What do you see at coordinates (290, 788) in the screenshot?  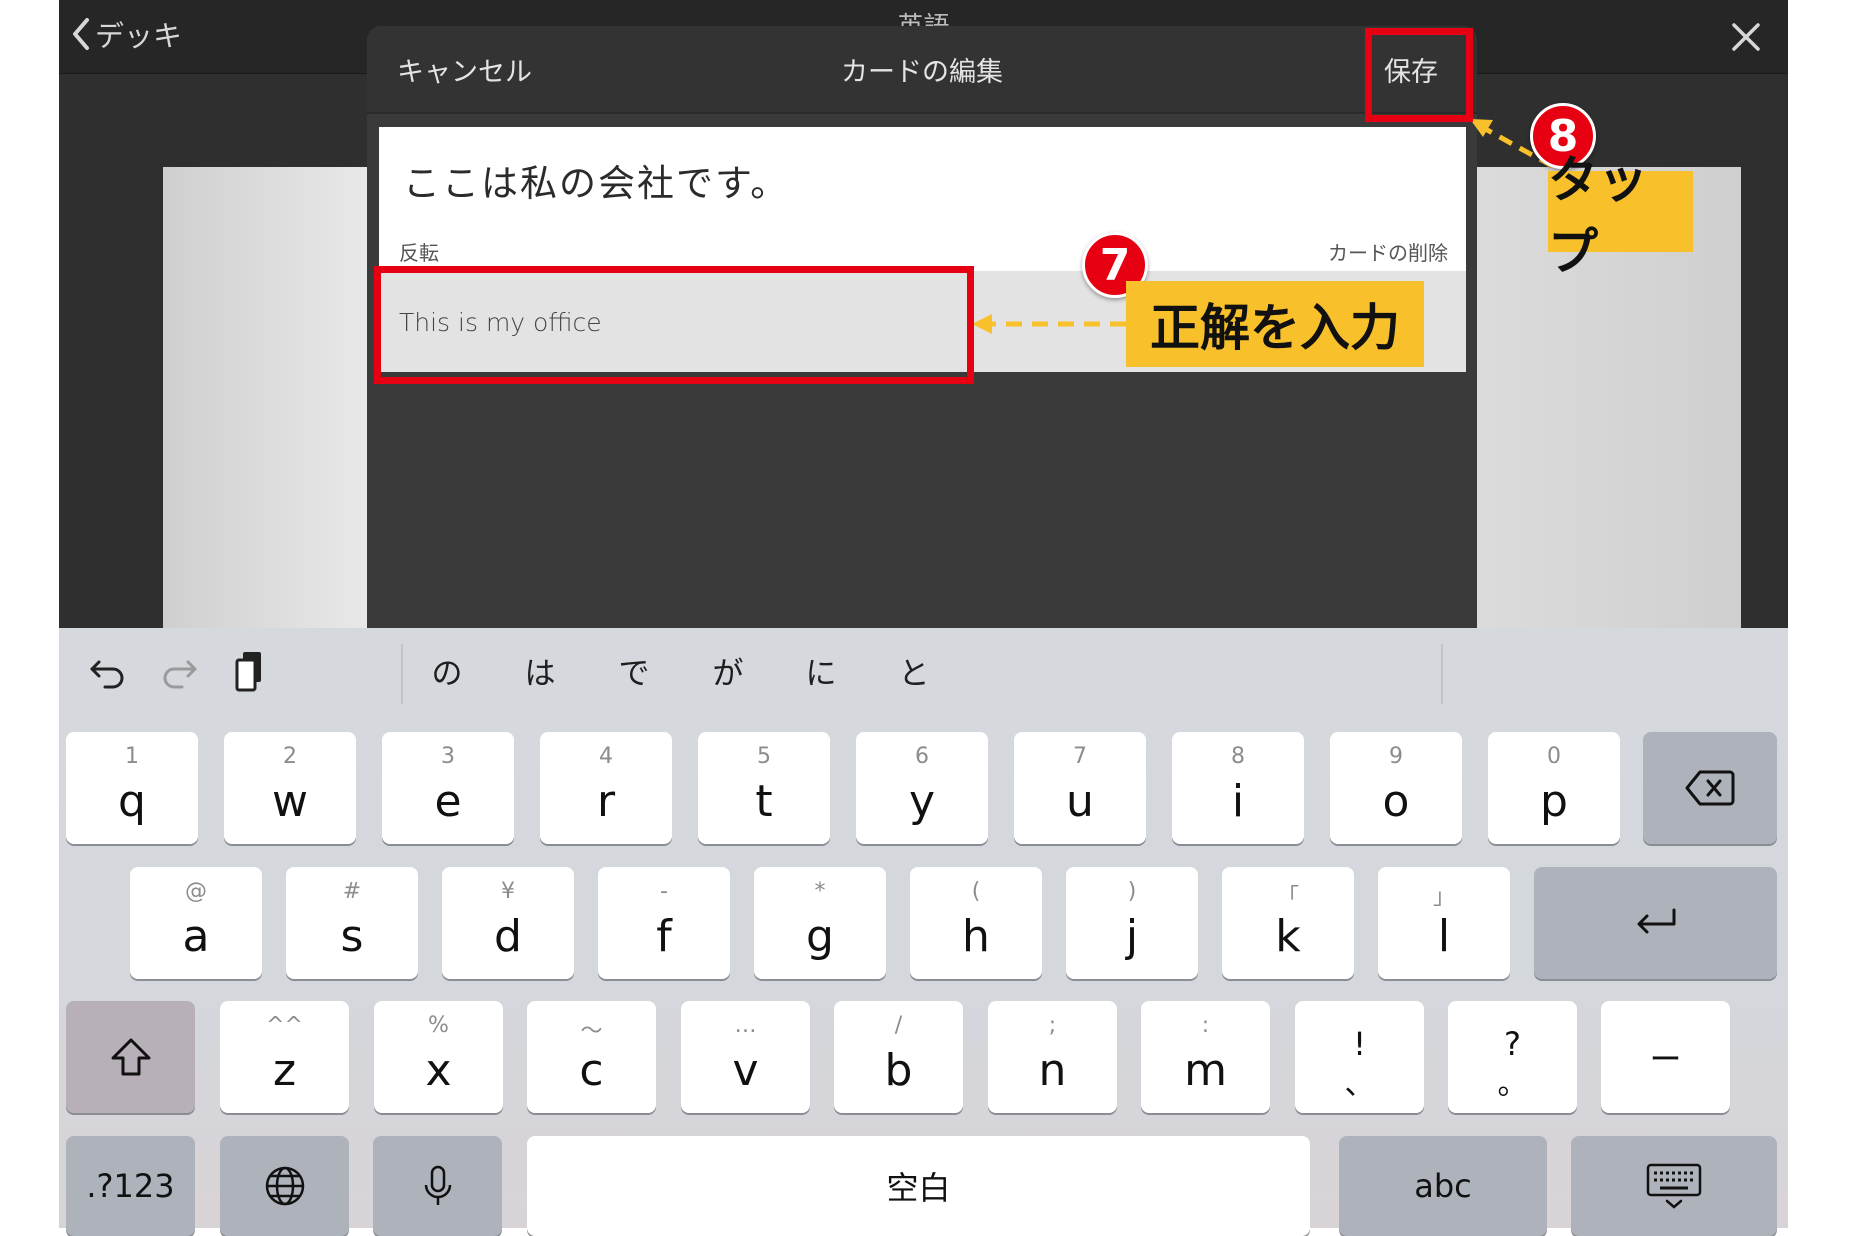 I see `key-w: 2w` at bounding box center [290, 788].